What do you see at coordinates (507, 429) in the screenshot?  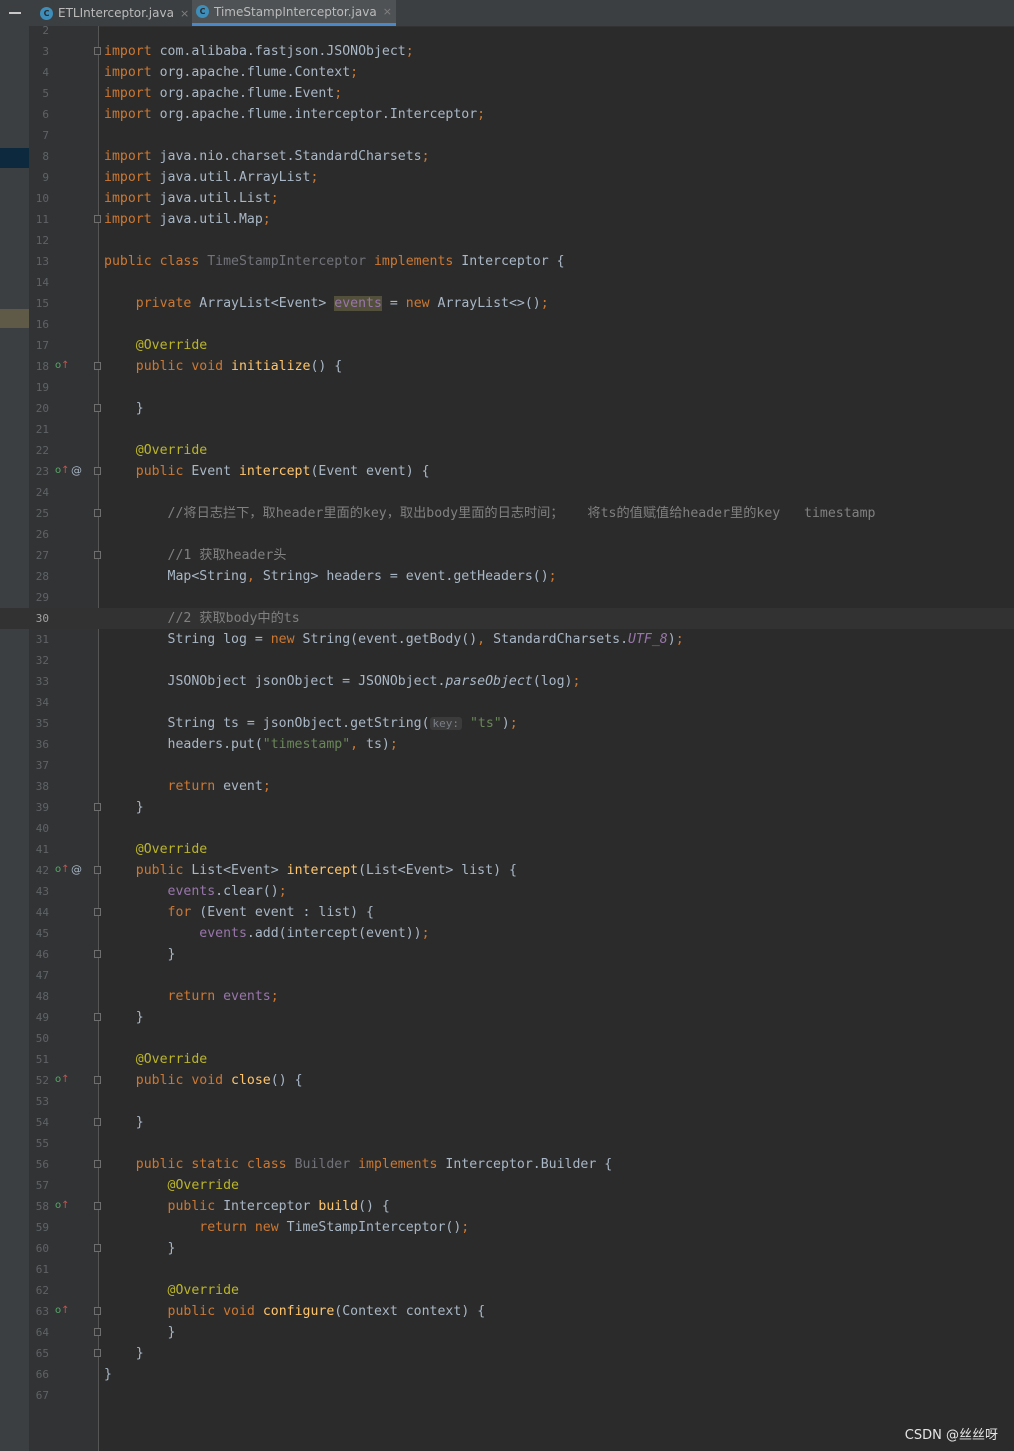 I see `code-line: 21` at bounding box center [507, 429].